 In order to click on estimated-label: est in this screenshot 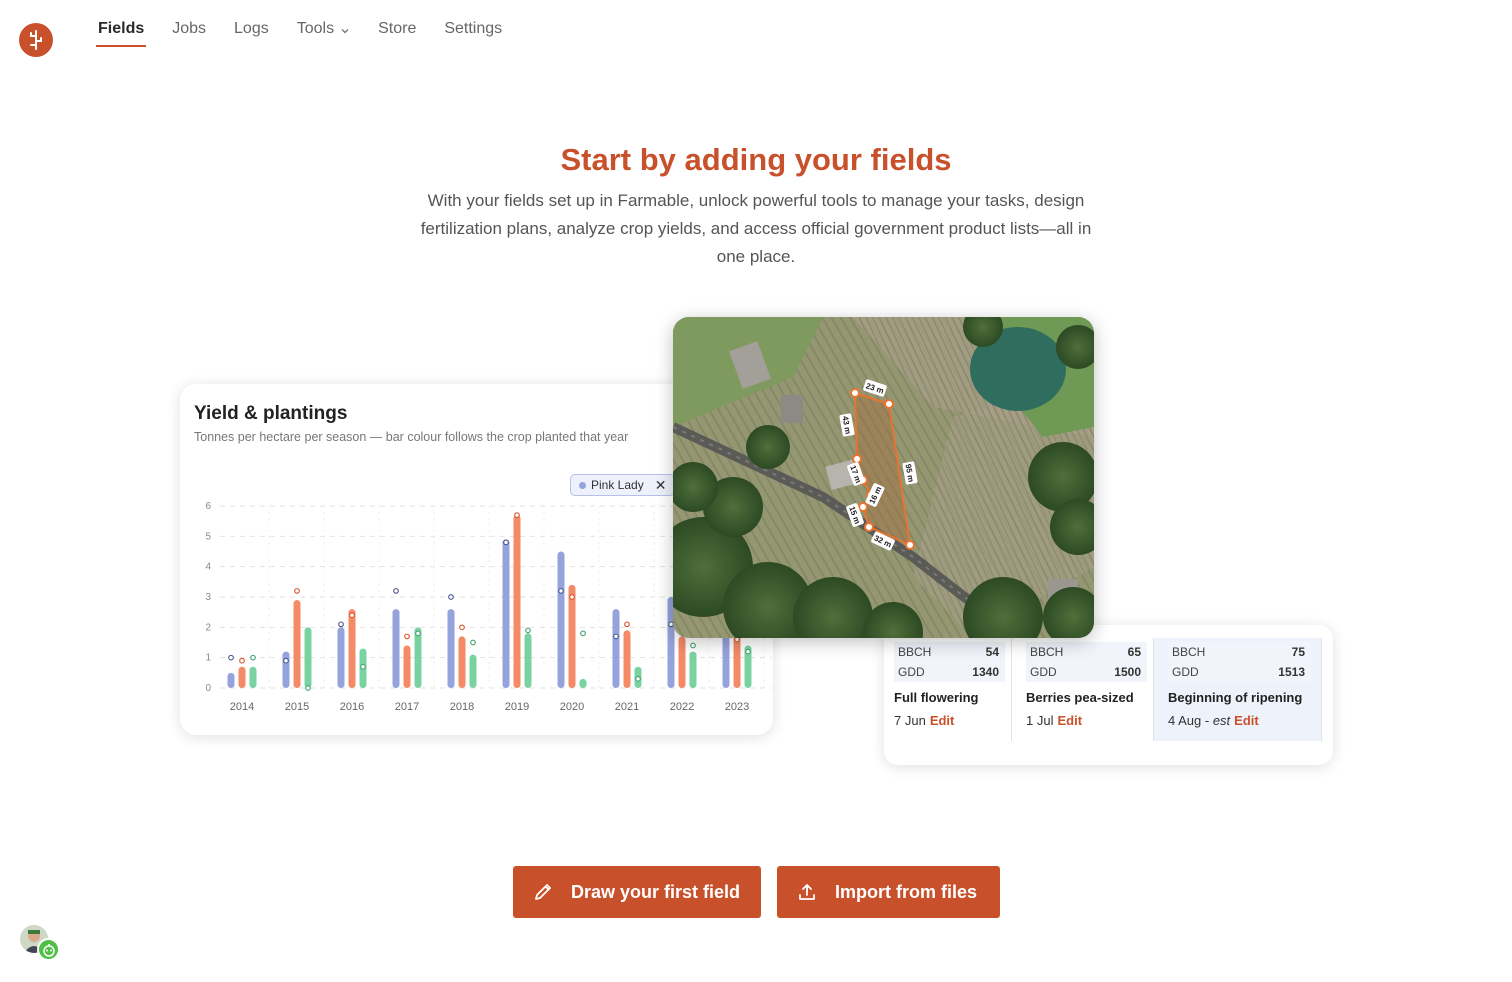, I will do `click(1221, 720)`.